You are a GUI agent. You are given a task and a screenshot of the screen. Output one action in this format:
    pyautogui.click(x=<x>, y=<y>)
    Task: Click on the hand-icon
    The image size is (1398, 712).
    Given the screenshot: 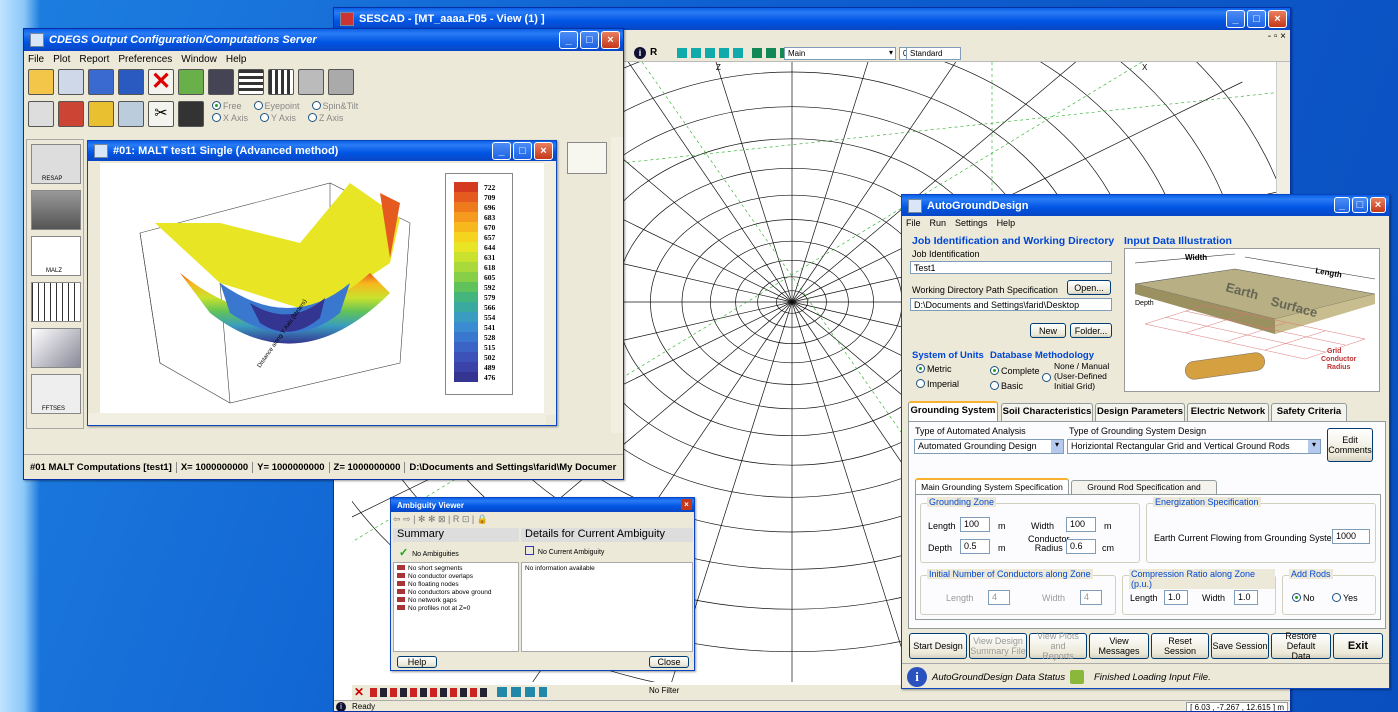 What is the action you would take?
    pyautogui.click(x=71, y=114)
    